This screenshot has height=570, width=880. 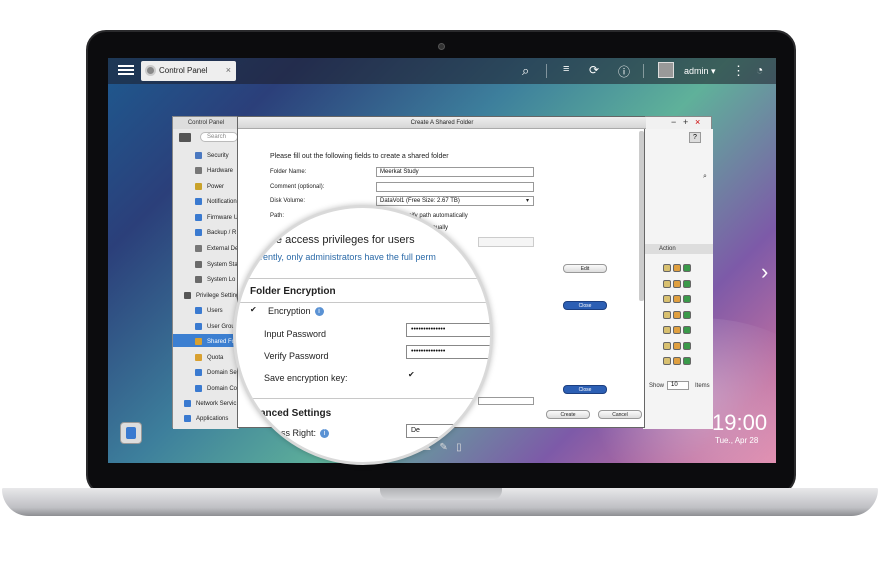 I want to click on next-arrow-icon: ›, so click(x=764, y=272).